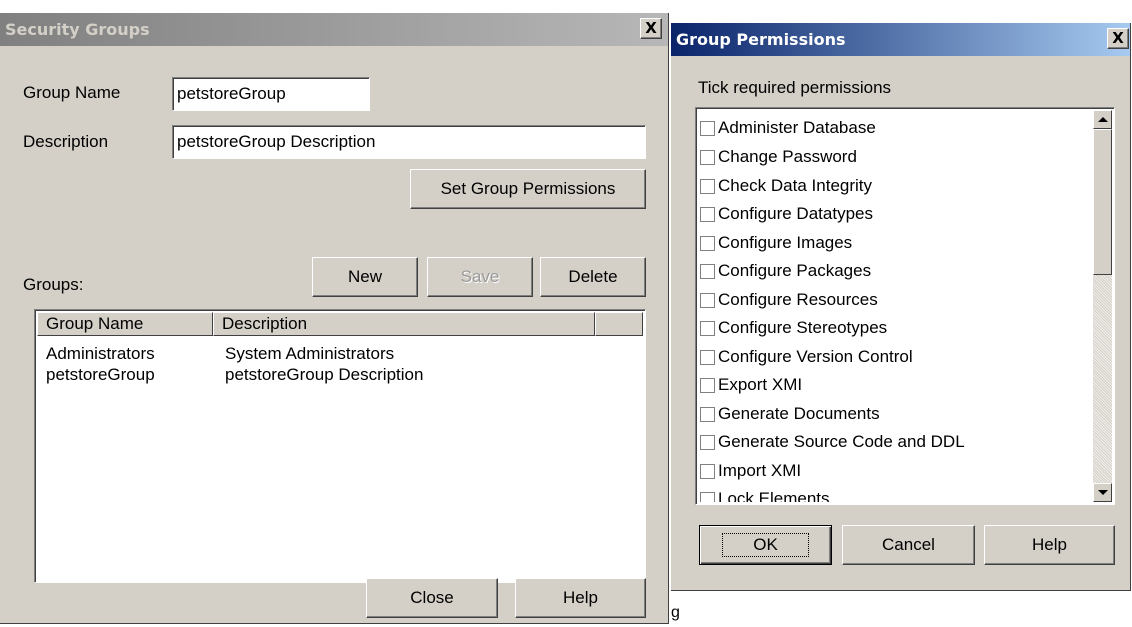  I want to click on permission-item: Configure Version Control, so click(806, 357).